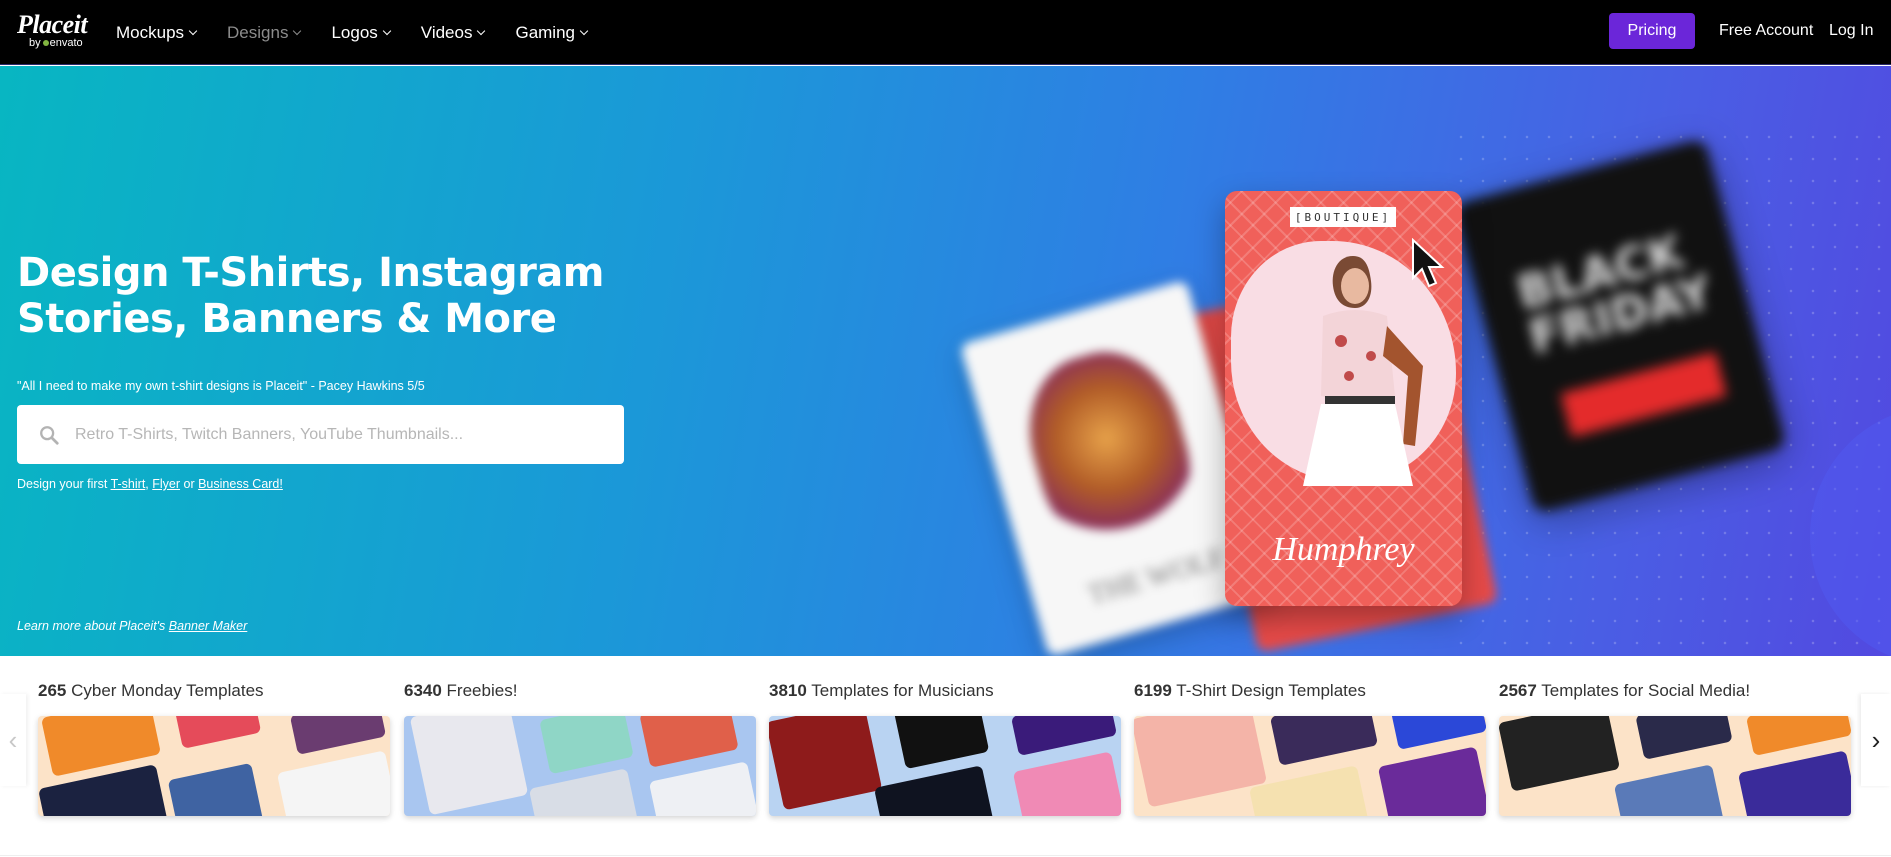 Image resolution: width=1891 pixels, height=857 pixels. What do you see at coordinates (45, 43) in the screenshot?
I see `envato-leaf-icon` at bounding box center [45, 43].